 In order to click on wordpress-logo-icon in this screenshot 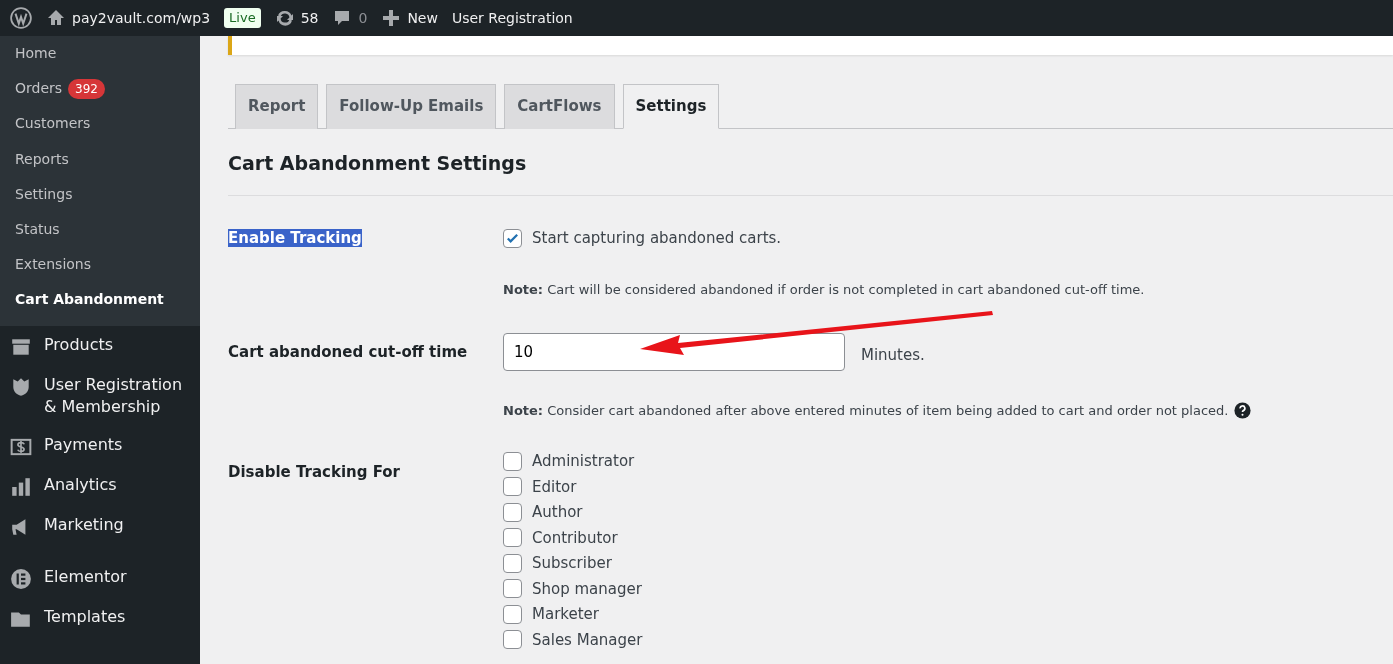, I will do `click(21, 18)`.